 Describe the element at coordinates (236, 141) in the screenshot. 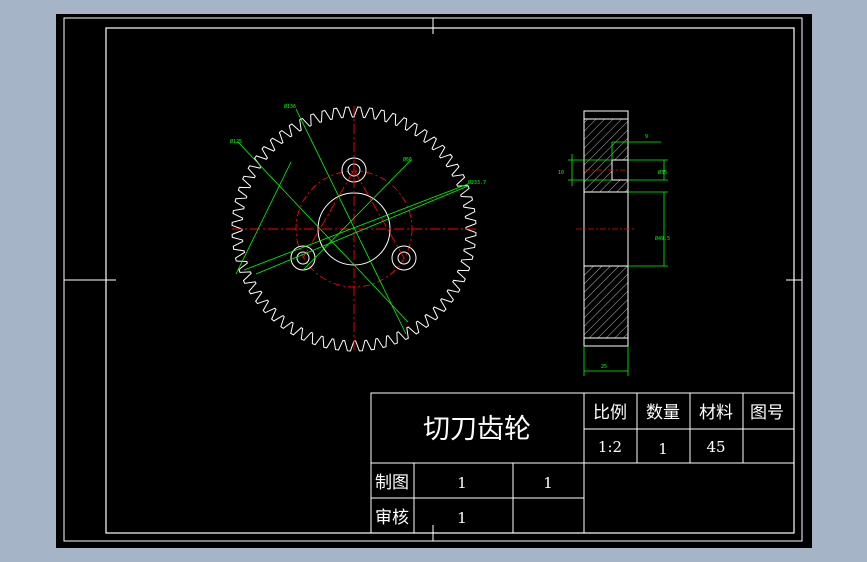

I see `dim-label-1: Ø125` at that location.